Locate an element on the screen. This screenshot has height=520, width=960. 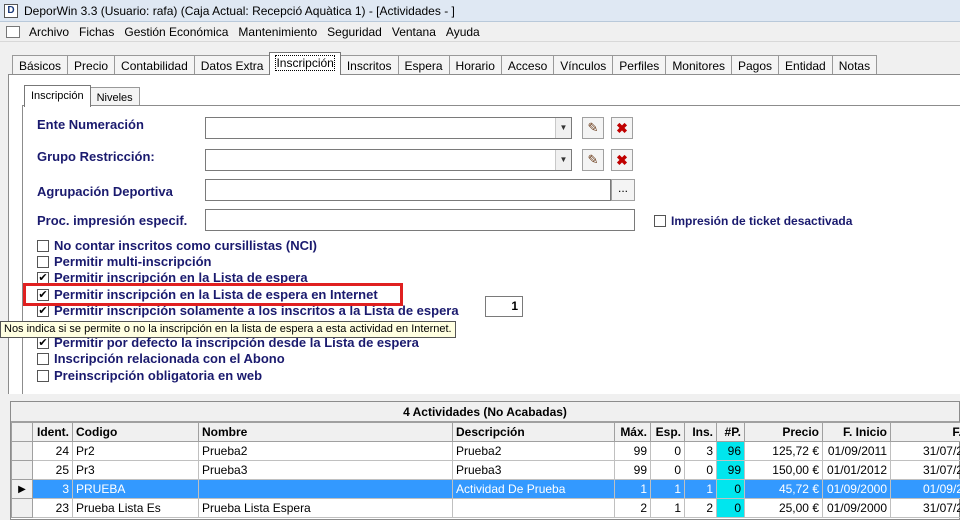
menu-archivo: Archivo is located at coordinates (51, 32).